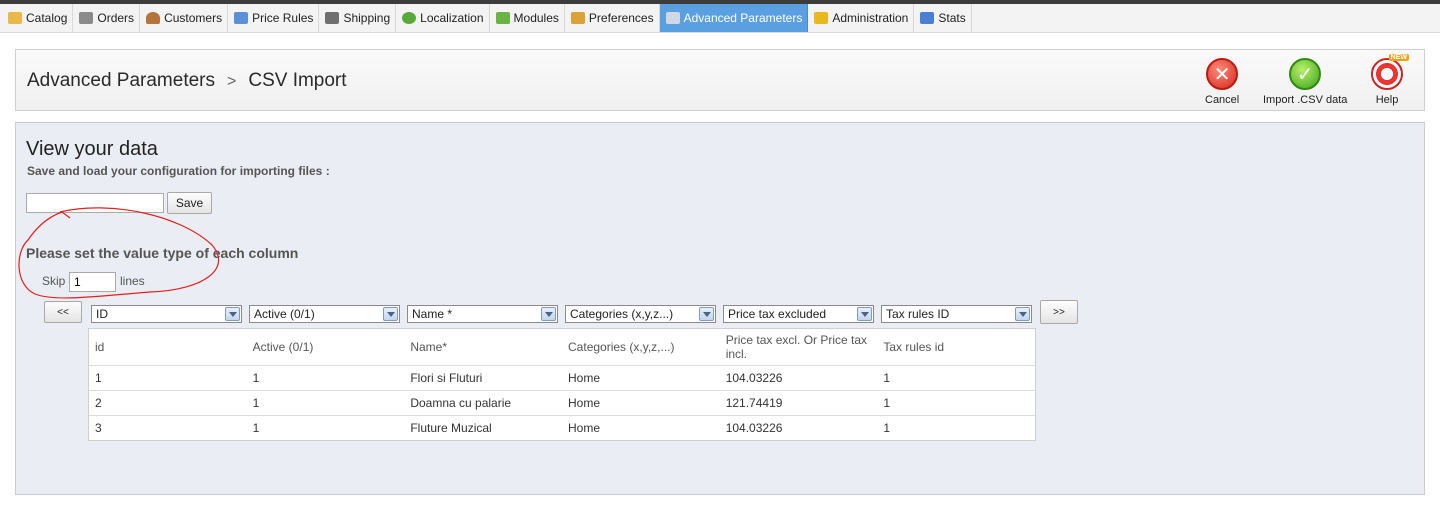 This screenshot has height=509, width=1440. Describe the element at coordinates (446, 378) in the screenshot. I see `table-cell: Flori si Fluturi` at that location.